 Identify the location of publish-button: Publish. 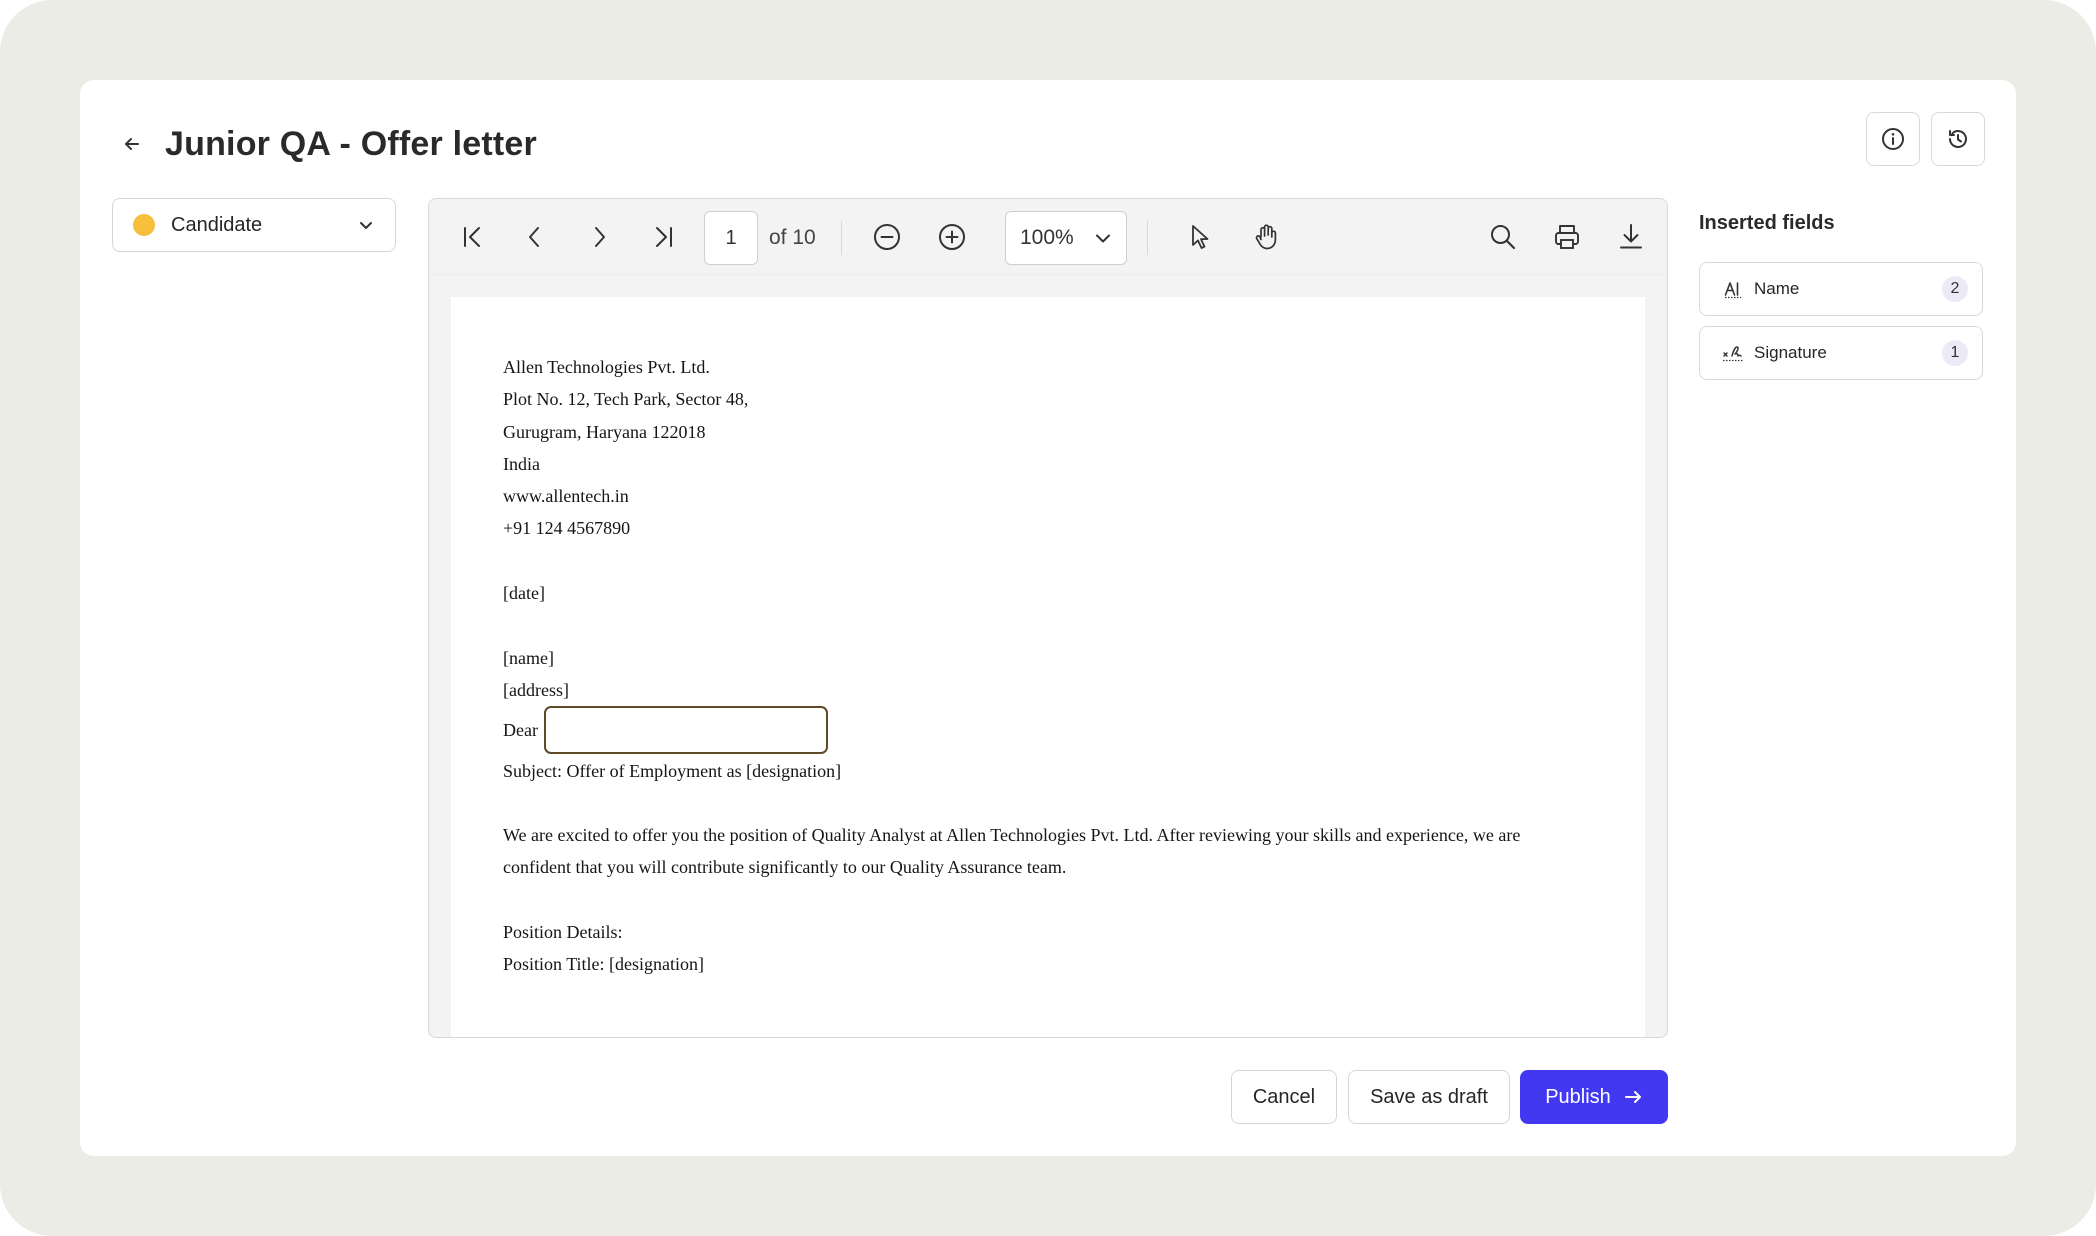
(1594, 1097).